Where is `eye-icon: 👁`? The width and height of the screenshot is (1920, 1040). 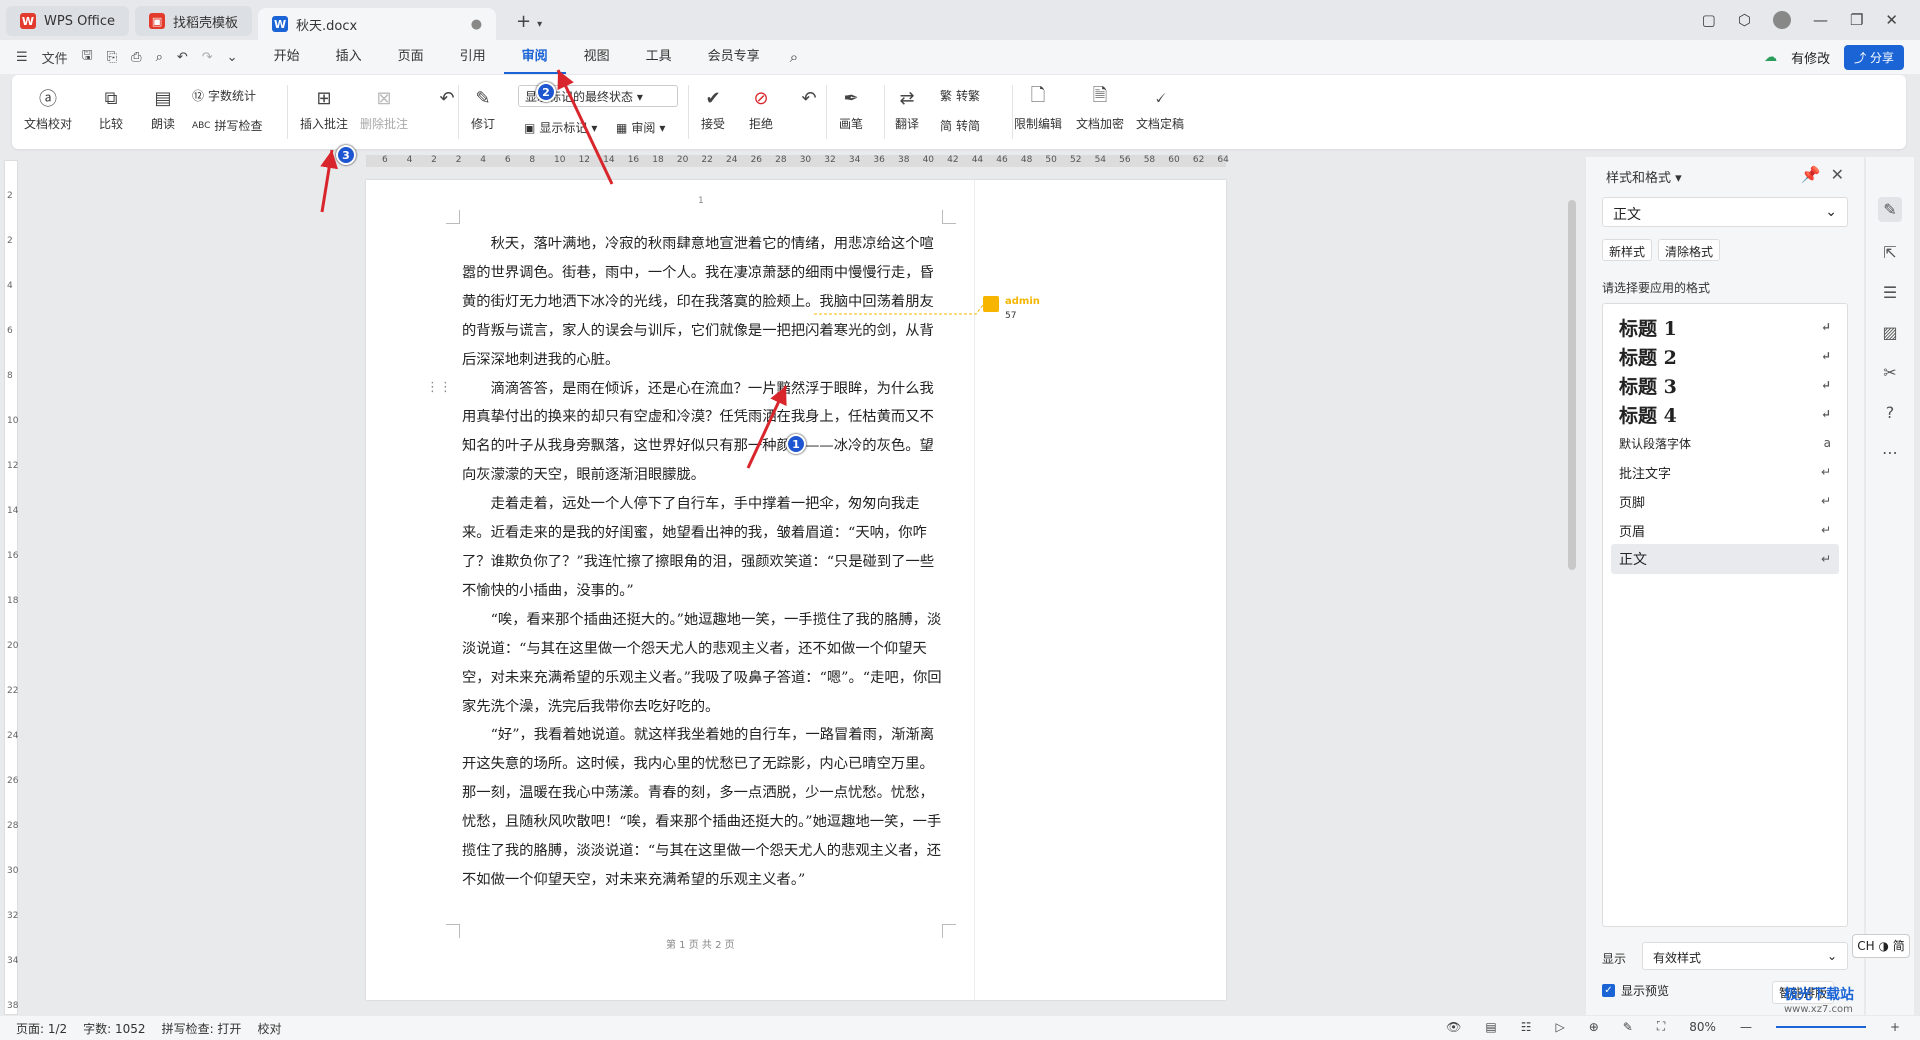
eye-icon: 👁 is located at coordinates (1453, 1027).